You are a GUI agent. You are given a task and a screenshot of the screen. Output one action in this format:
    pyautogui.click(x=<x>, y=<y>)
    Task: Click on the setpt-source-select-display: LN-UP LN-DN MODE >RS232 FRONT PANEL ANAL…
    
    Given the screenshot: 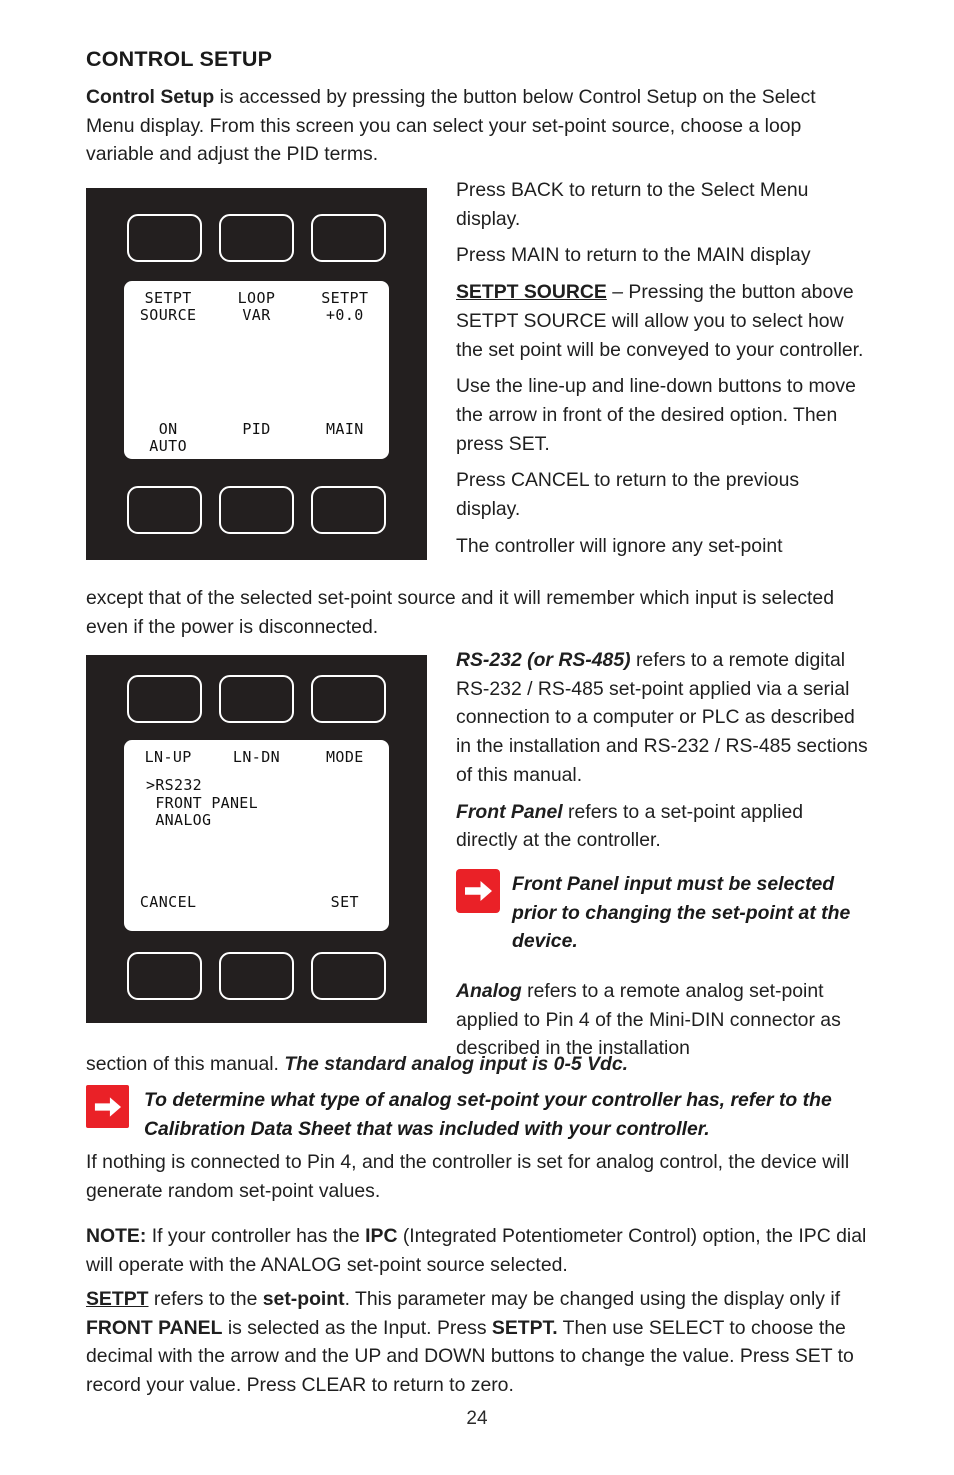 What is the action you would take?
    pyautogui.click(x=256, y=839)
    